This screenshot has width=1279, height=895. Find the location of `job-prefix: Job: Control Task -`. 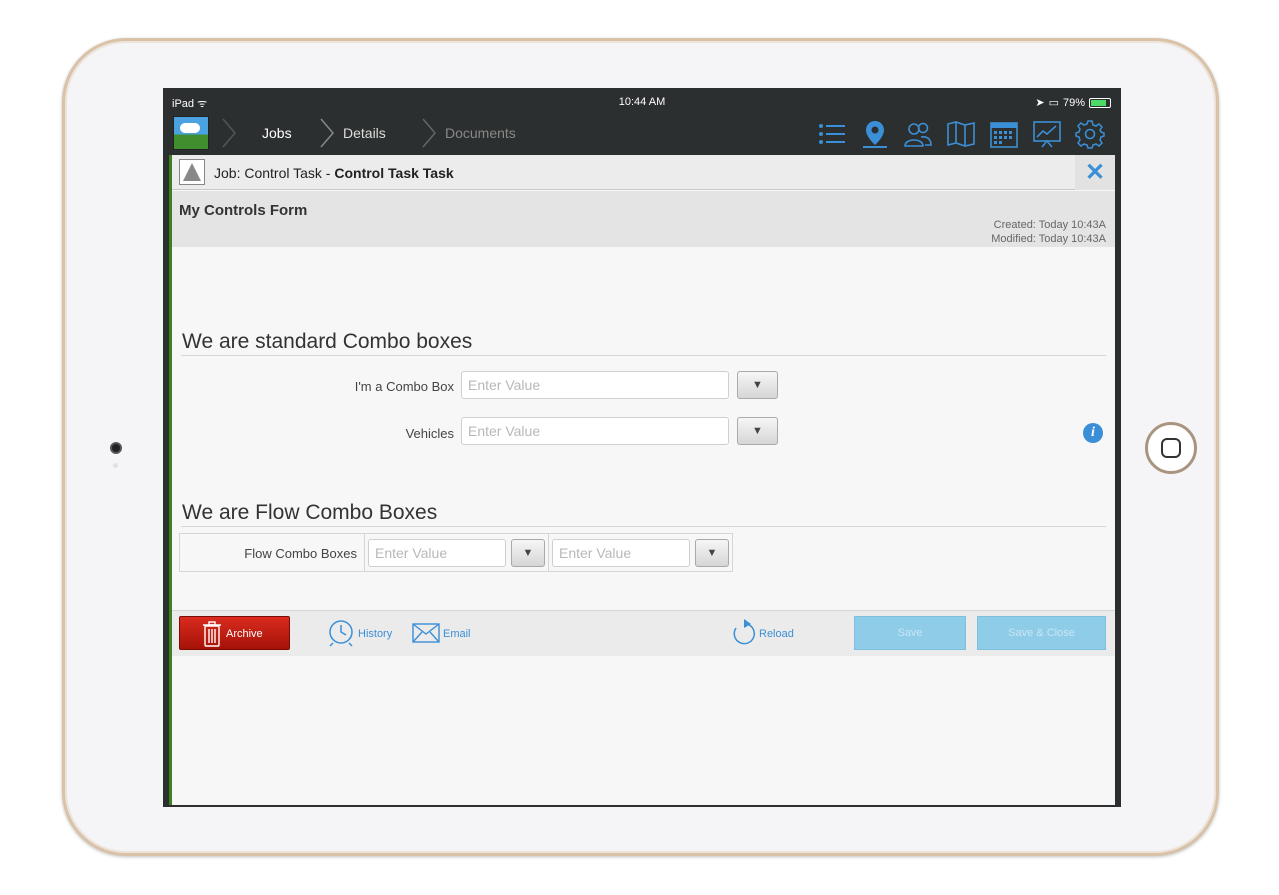

job-prefix: Job: Control Task - is located at coordinates (274, 173).